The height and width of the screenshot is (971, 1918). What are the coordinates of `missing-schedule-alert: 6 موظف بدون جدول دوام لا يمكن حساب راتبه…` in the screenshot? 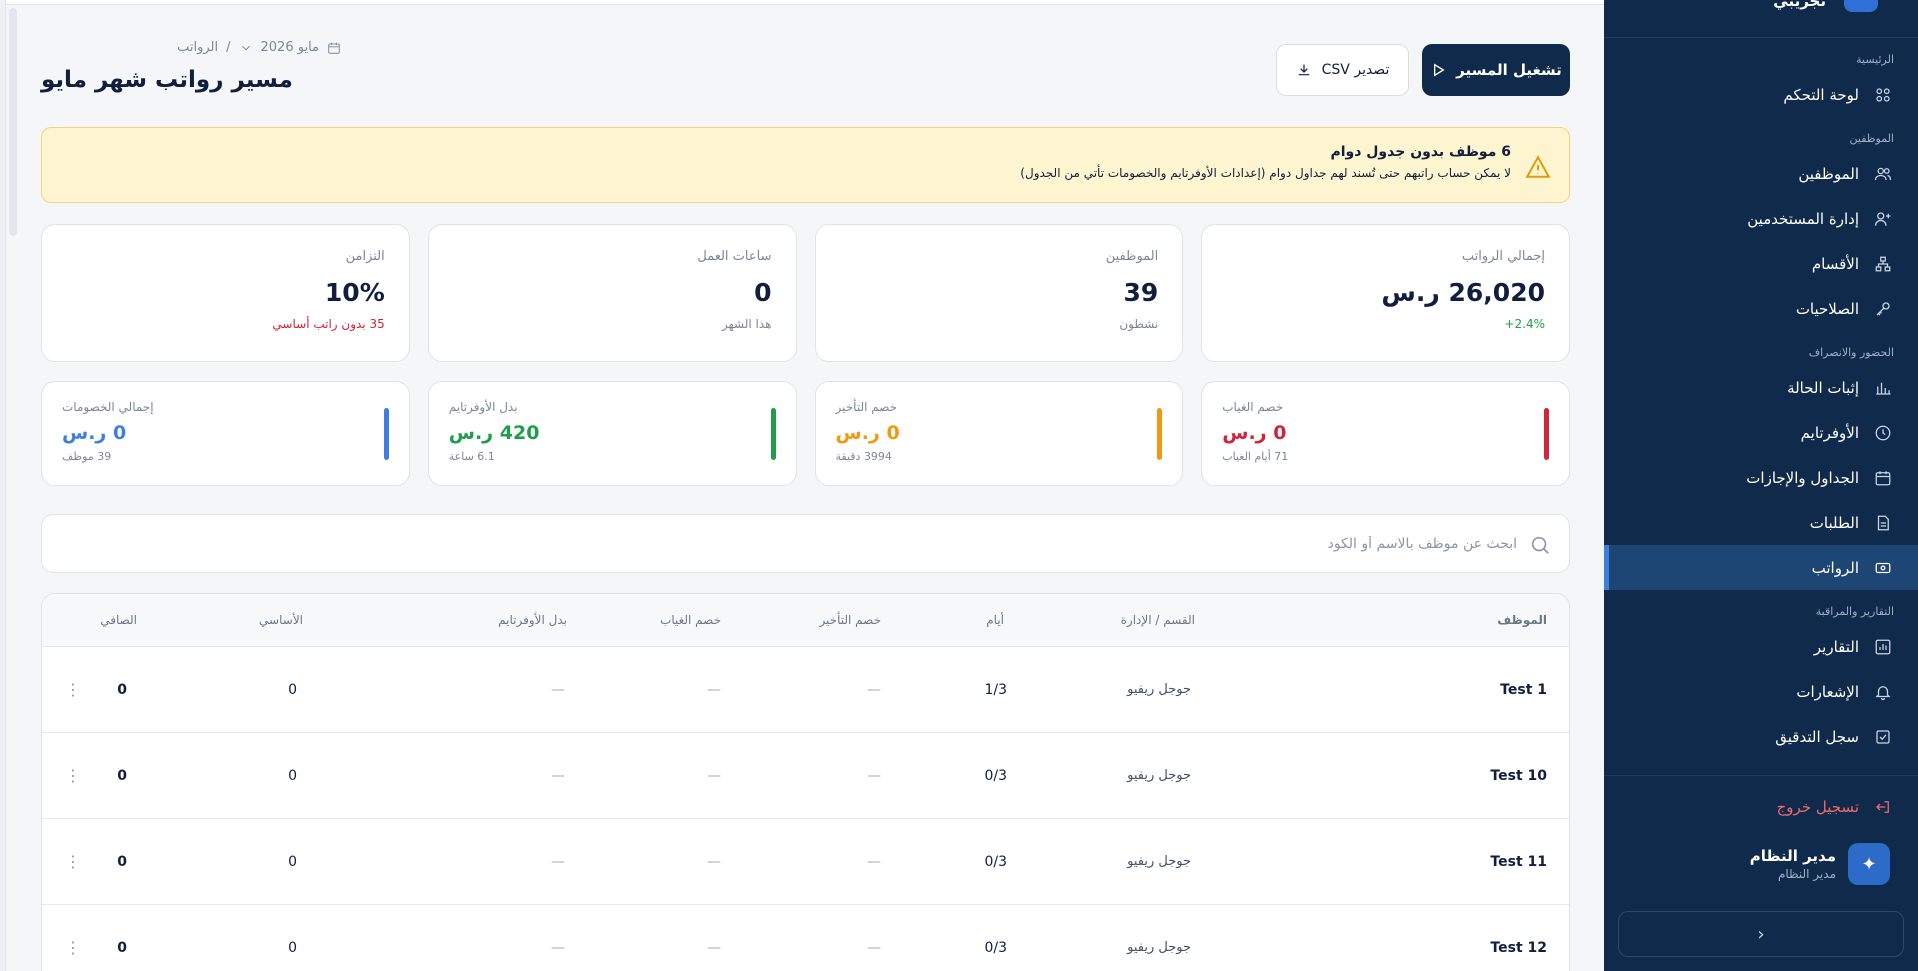 It's located at (805, 165).